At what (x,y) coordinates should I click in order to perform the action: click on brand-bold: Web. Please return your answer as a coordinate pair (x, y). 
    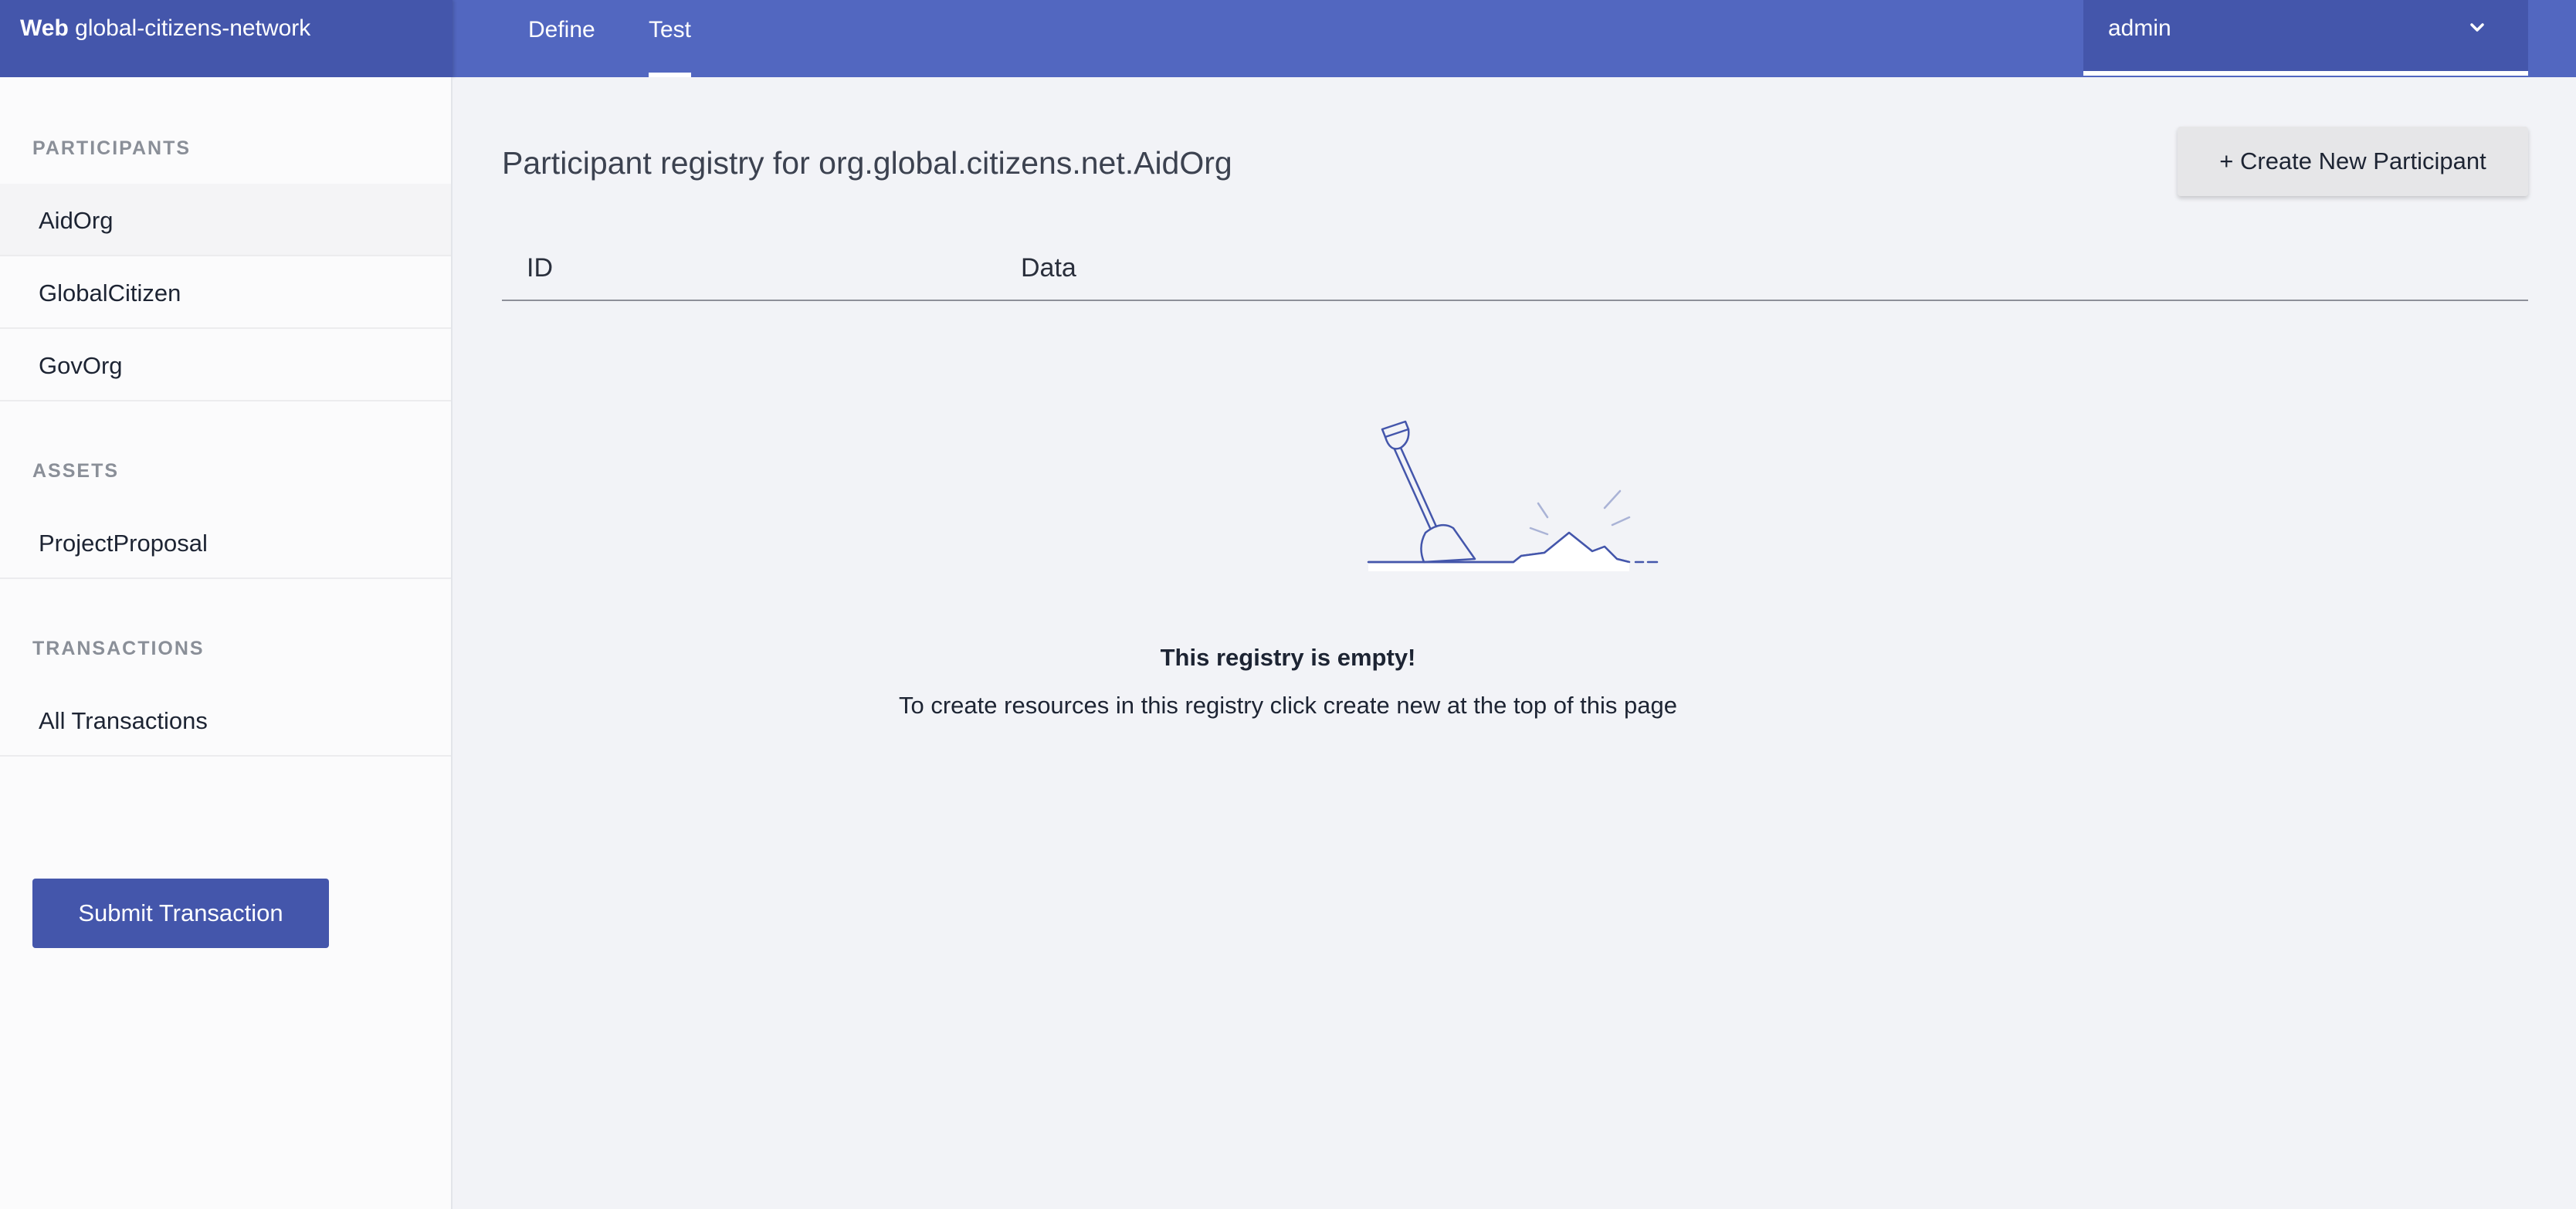
    Looking at the image, I should click on (44, 28).